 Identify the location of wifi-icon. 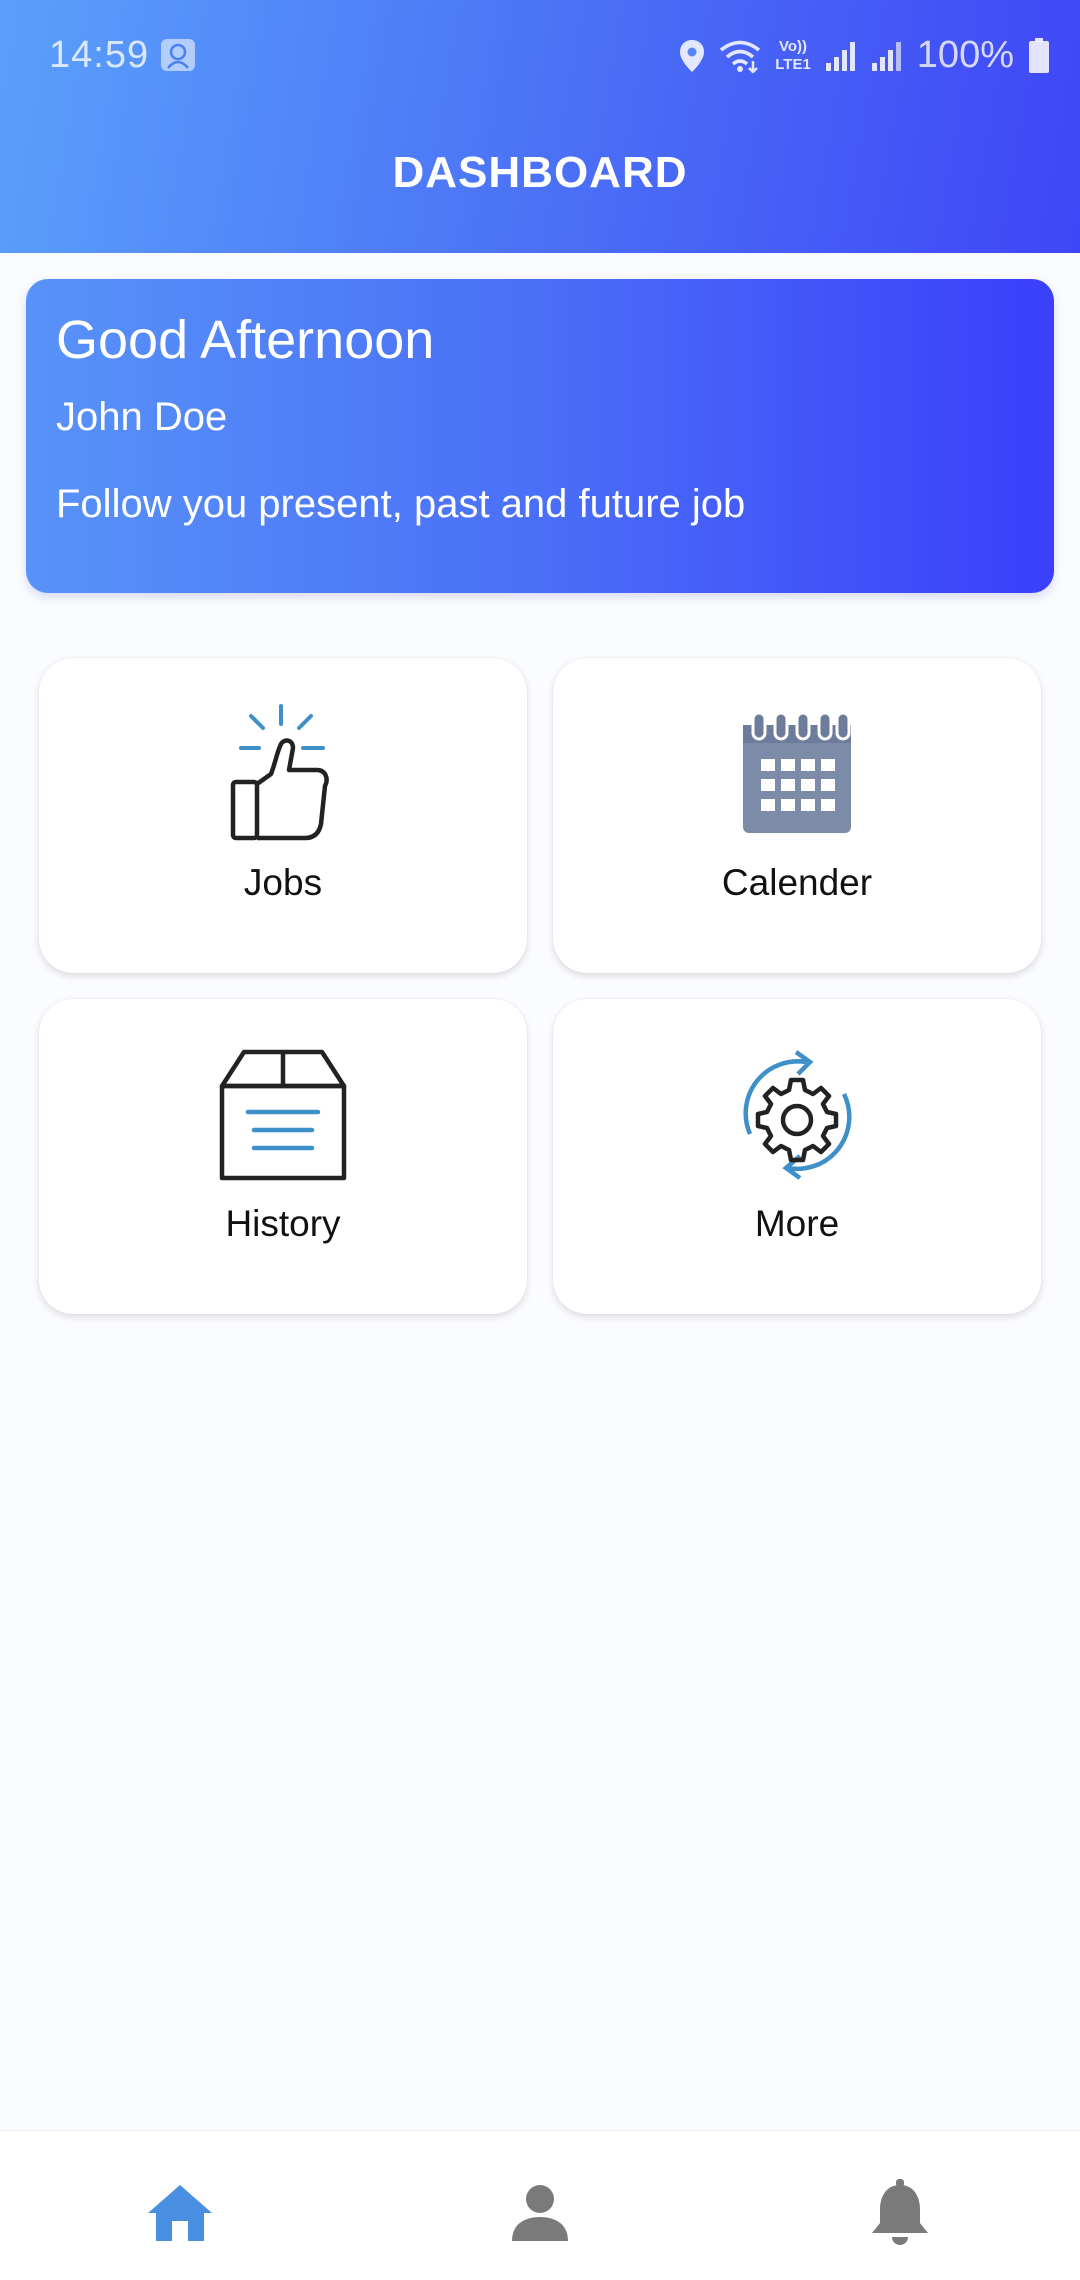
(740, 56).